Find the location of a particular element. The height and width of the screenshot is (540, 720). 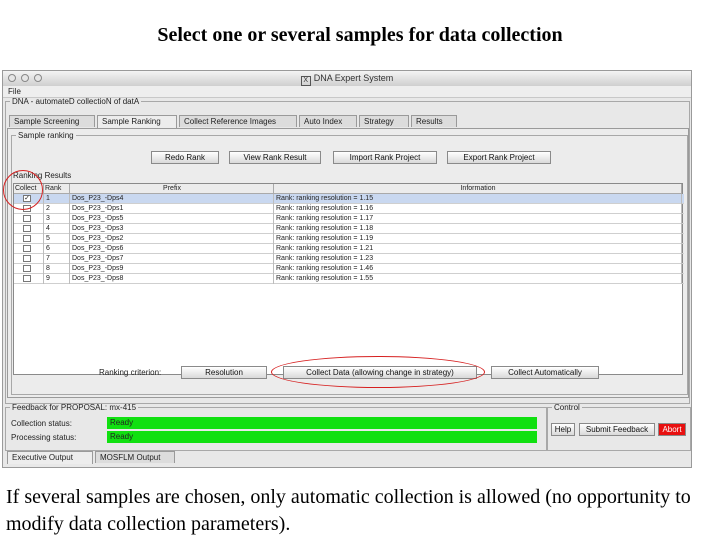

ranking-criterion-select: Resolution is located at coordinates (224, 372).